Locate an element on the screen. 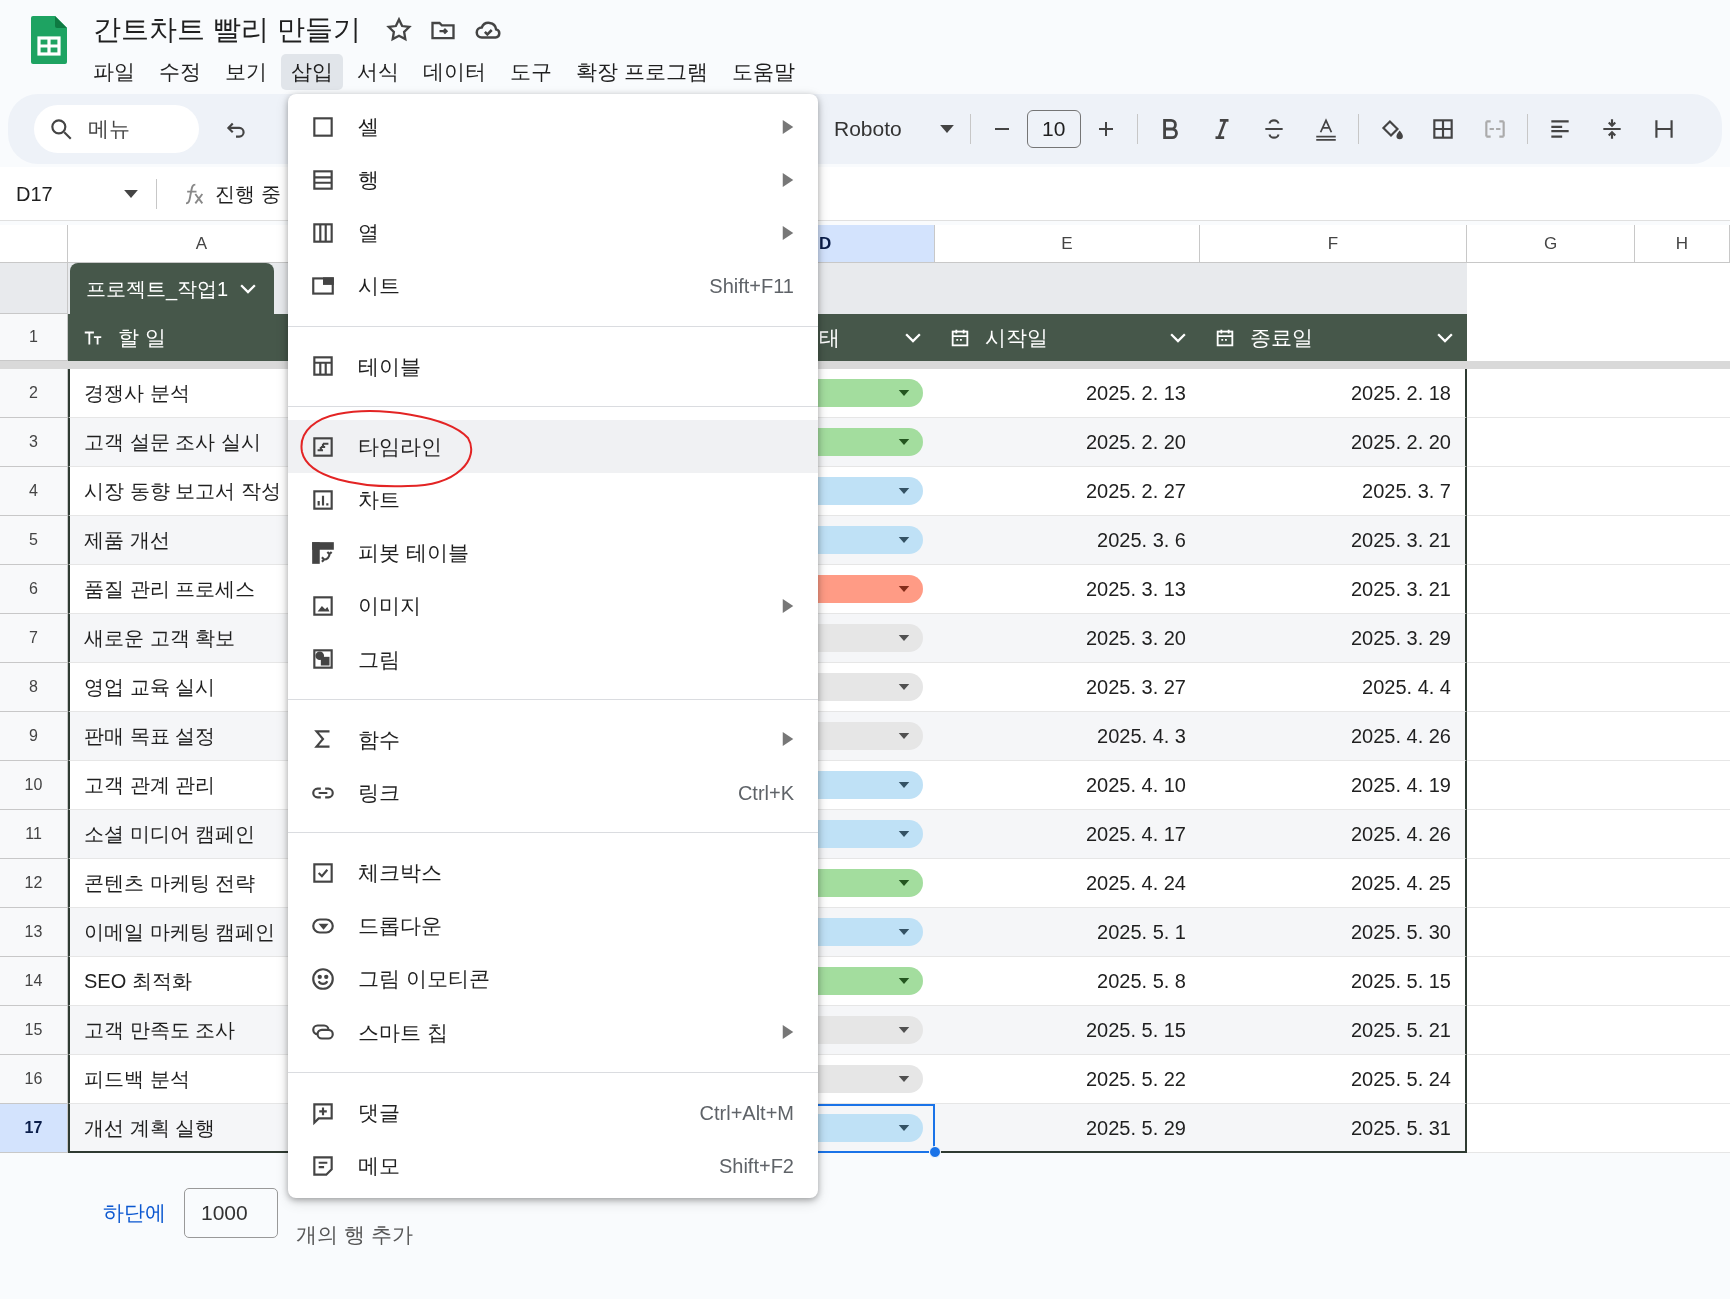 The height and width of the screenshot is (1299, 1730). shortcut-text: Ctrl+K is located at coordinates (765, 793).